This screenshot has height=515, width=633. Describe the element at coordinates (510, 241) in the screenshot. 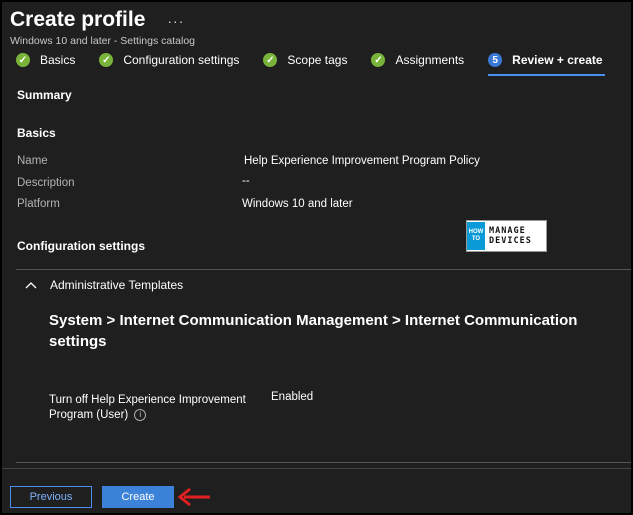

I see `logo-line2: DEVICES` at that location.